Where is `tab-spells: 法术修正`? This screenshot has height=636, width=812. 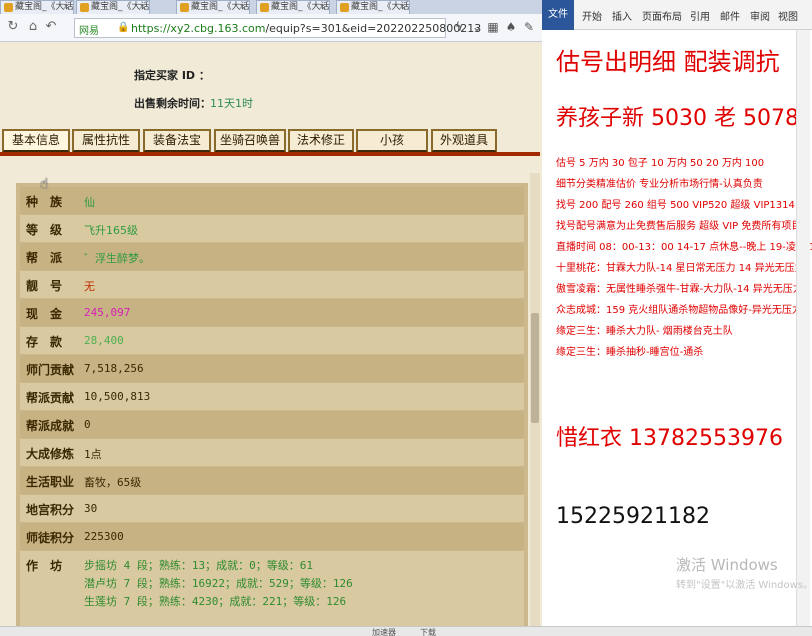 tab-spells: 法术修正 is located at coordinates (321, 141).